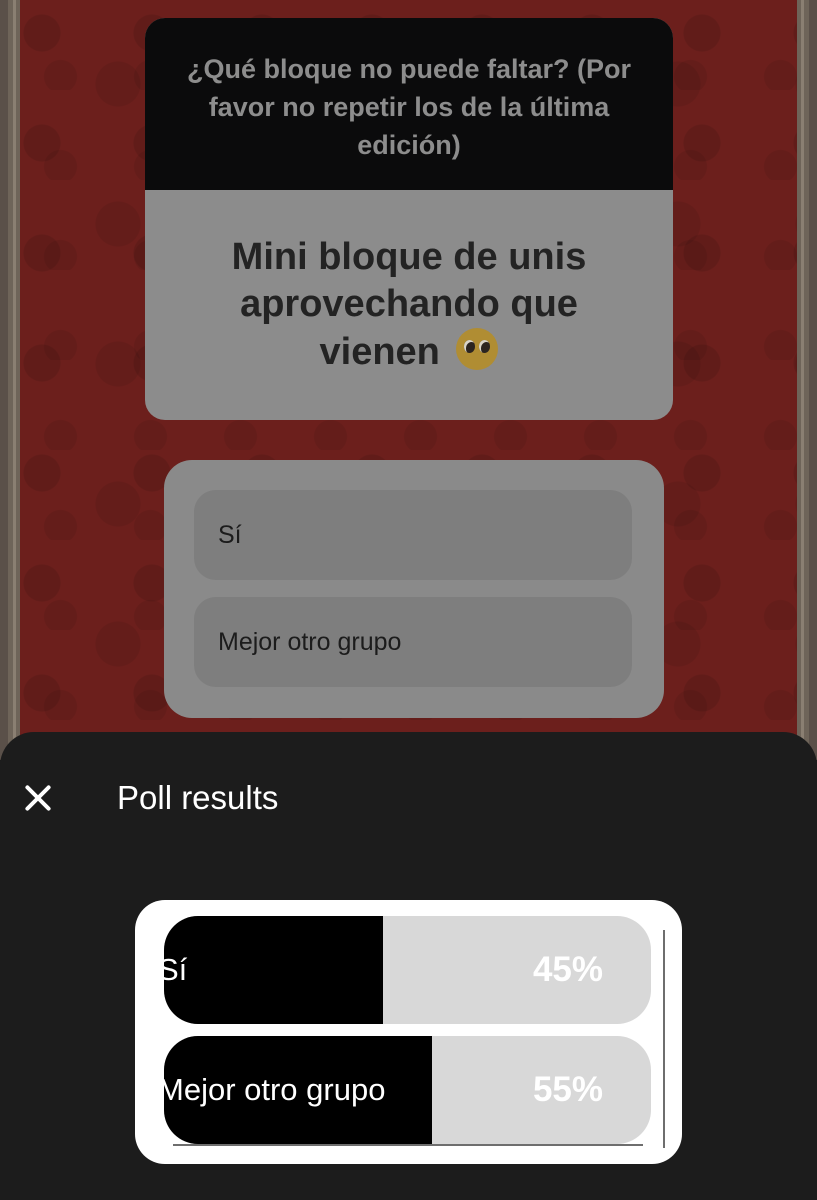 Image resolution: width=817 pixels, height=1200 pixels. I want to click on results-panel: Sí 45% Mejor otro grupo 55%, so click(408, 1032).